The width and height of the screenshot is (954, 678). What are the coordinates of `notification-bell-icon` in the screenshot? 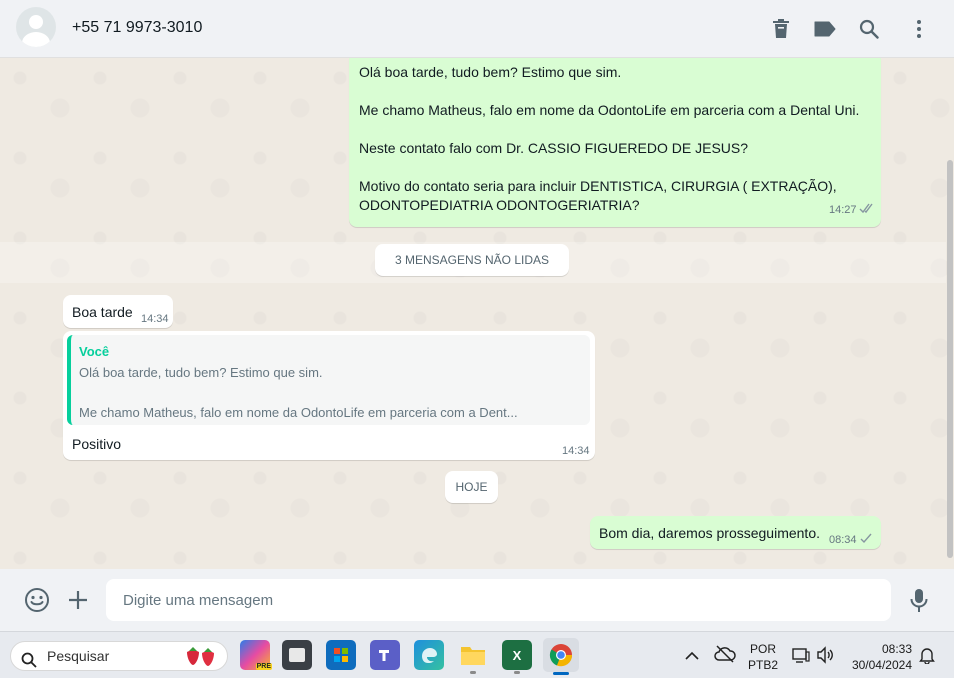 It's located at (927, 657).